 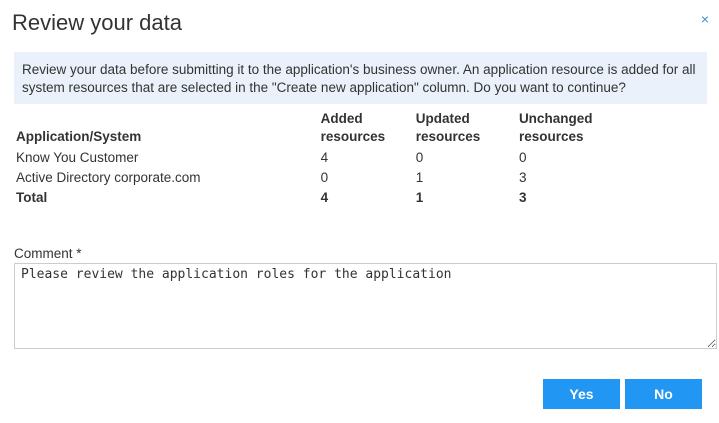 I want to click on table-total-row: Total 4 1 3, so click(x=316, y=198).